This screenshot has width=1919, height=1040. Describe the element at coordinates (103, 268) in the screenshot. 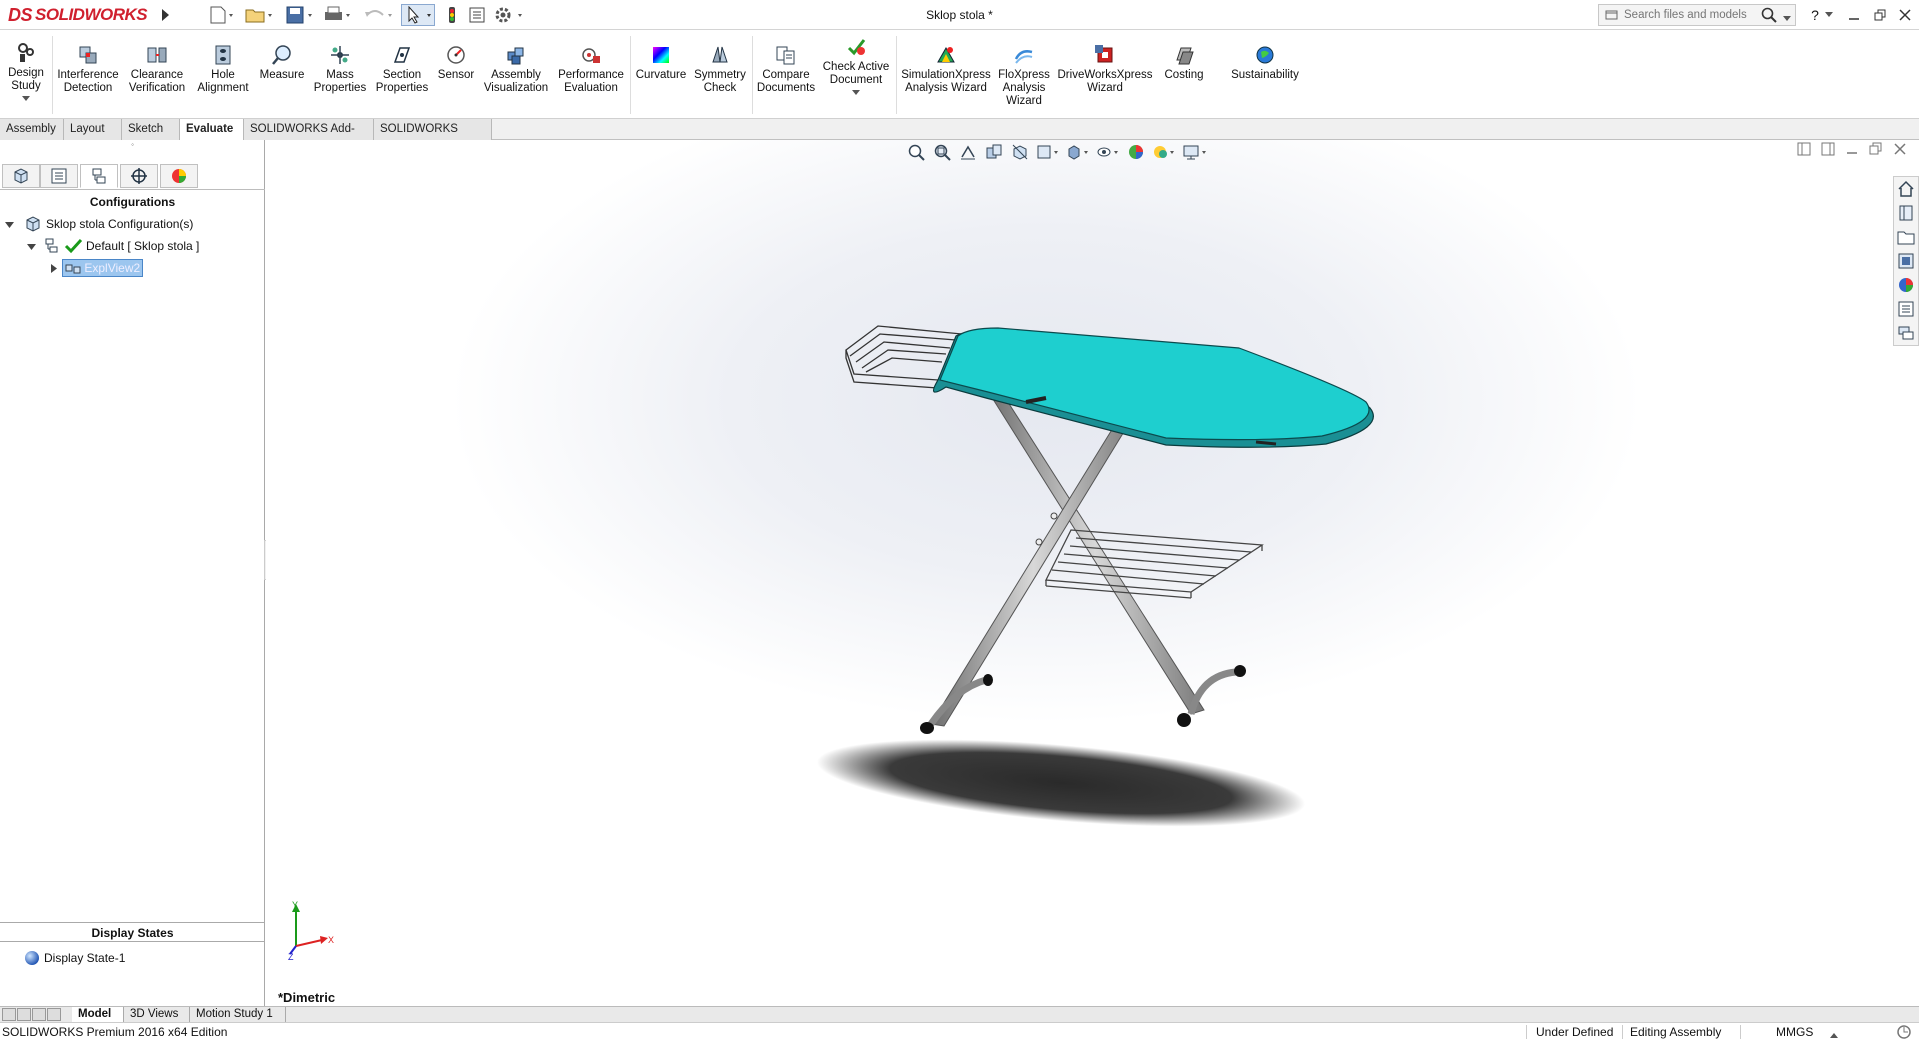

I see `exploded-view-item: ExplView2` at that location.